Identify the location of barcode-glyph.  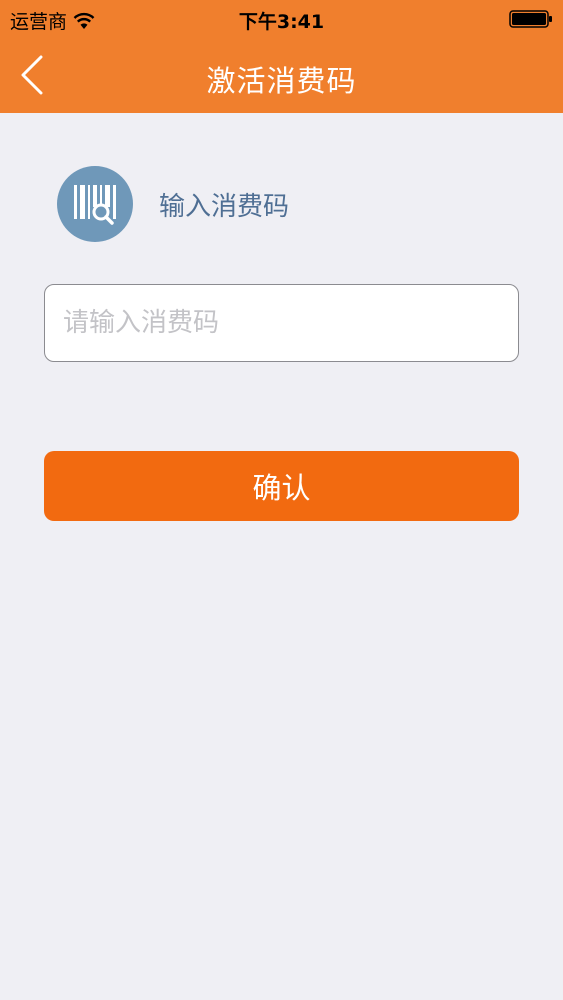
(95, 205).